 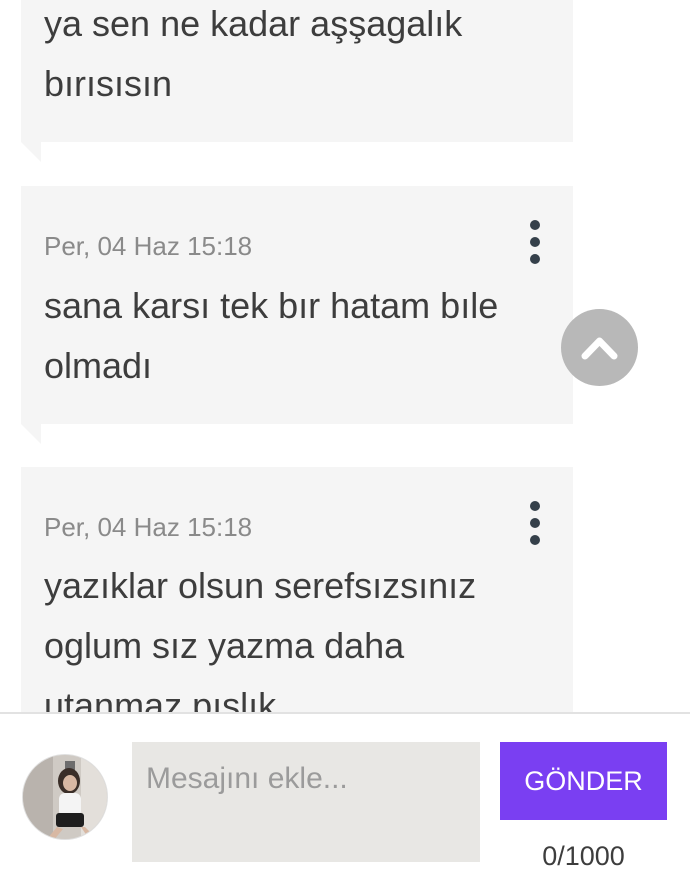 What do you see at coordinates (260, 585) in the screenshot?
I see `message-line: yazıklar olsun serefsızsınız` at bounding box center [260, 585].